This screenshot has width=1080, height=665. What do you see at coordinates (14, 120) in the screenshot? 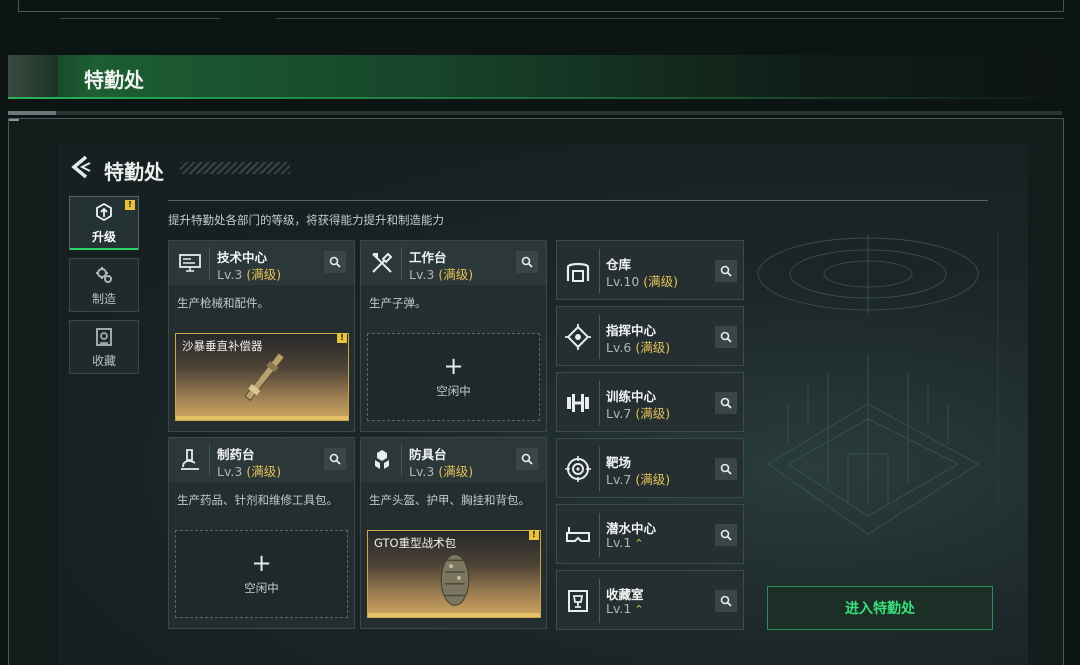
I see `frame-corner` at bounding box center [14, 120].